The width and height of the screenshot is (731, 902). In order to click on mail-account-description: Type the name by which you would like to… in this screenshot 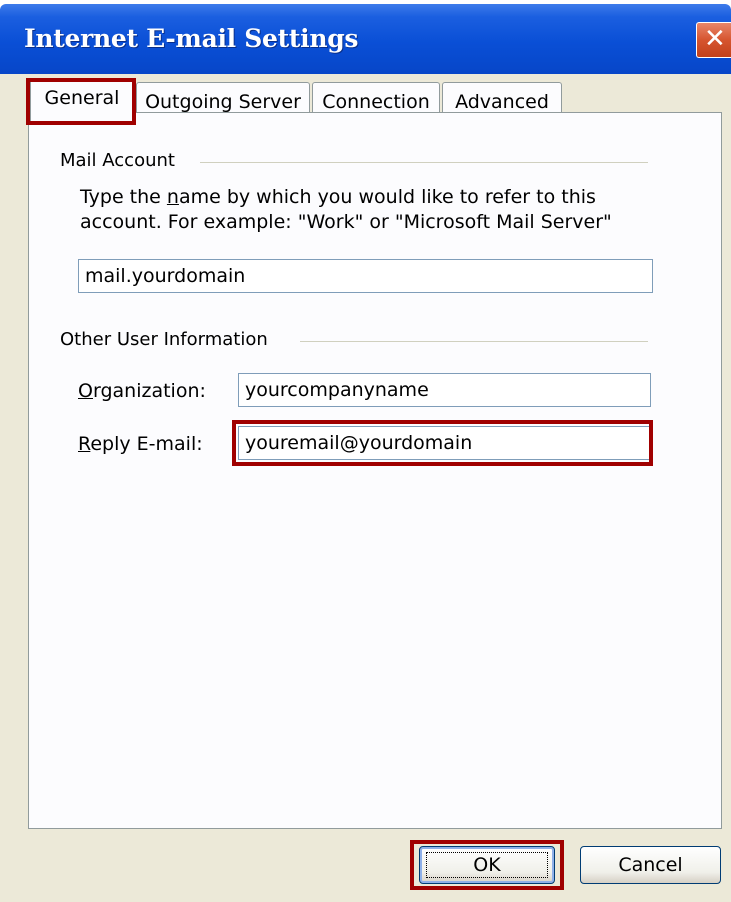, I will do `click(346, 209)`.